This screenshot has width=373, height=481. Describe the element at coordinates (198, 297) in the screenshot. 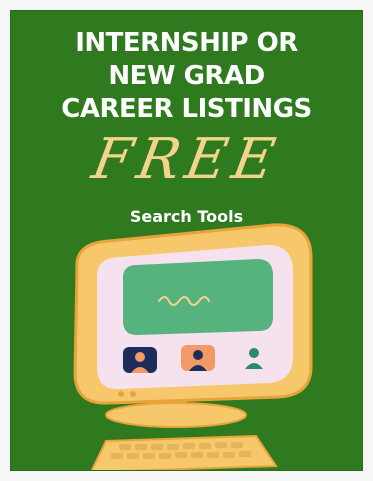

I see `screen-banner` at that location.